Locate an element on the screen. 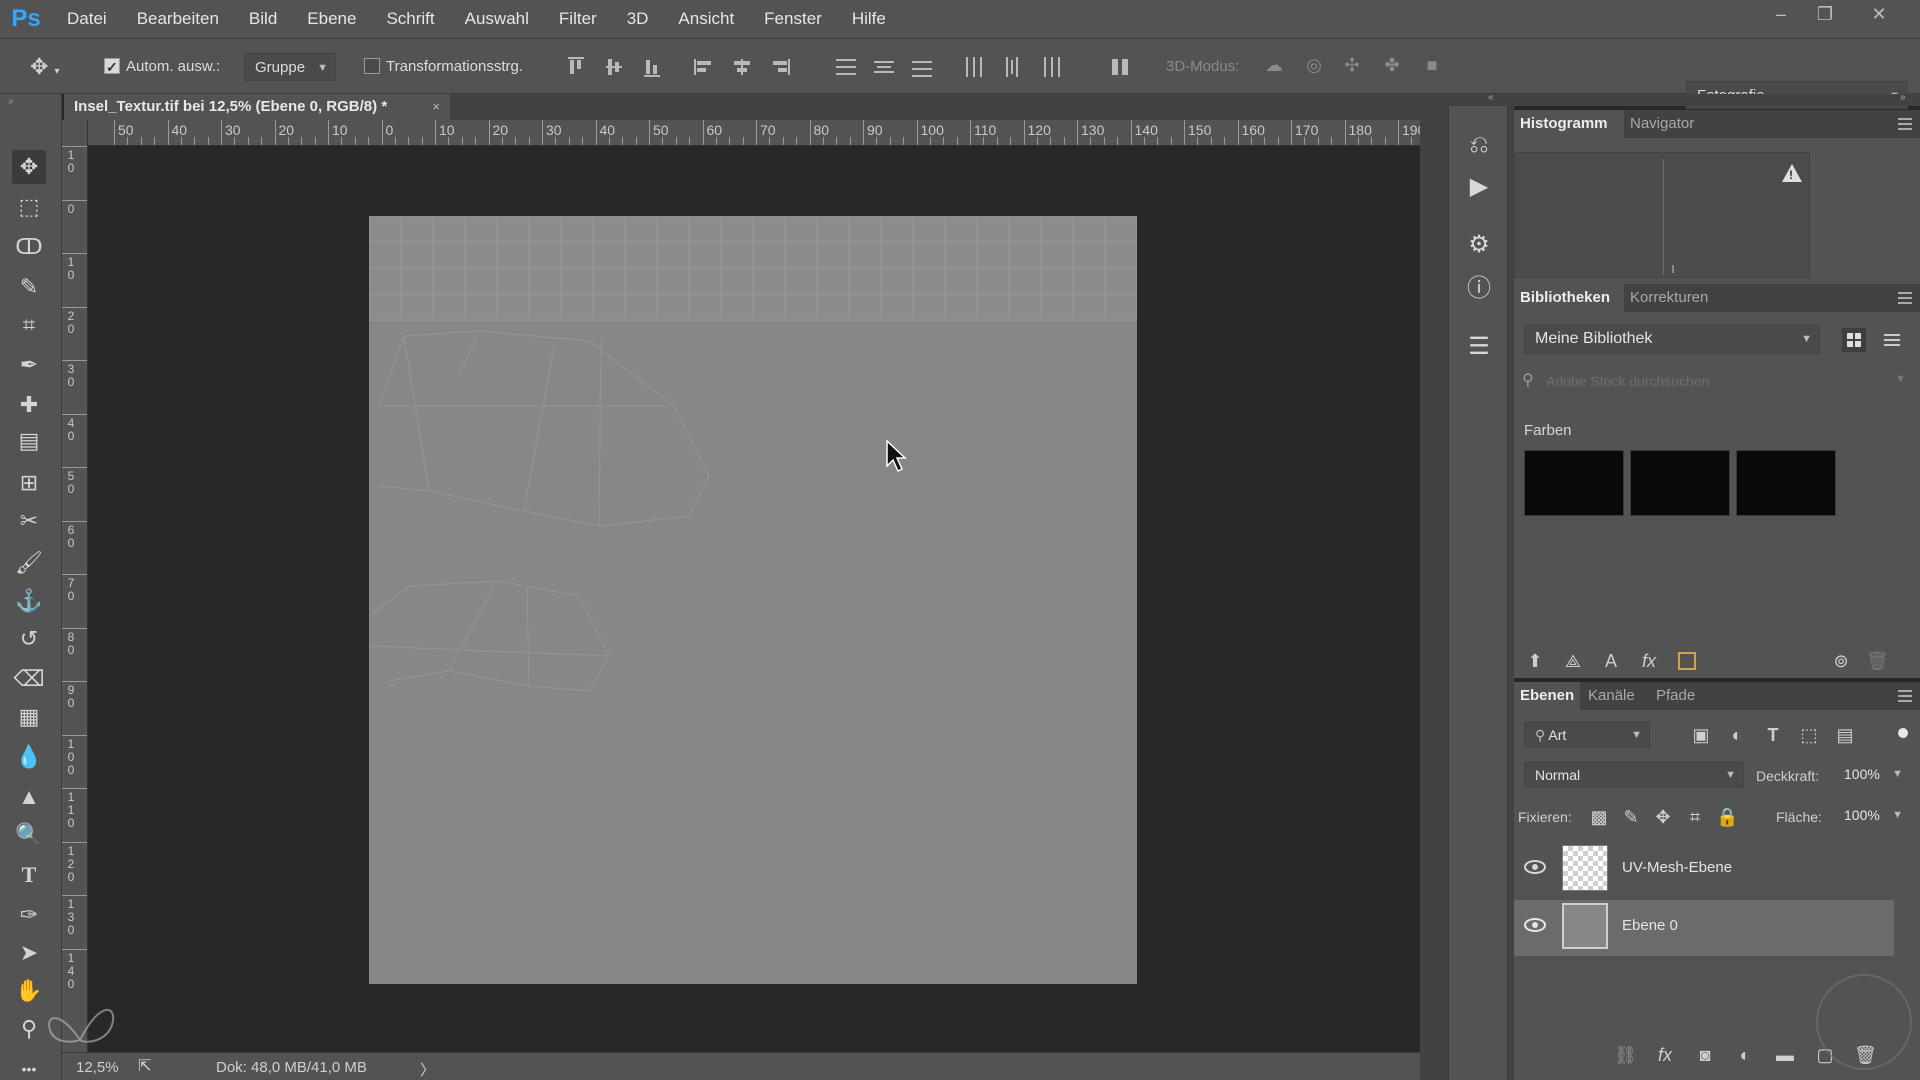 The height and width of the screenshot is (1080, 1920). menu-bild: Bild is located at coordinates (263, 19).